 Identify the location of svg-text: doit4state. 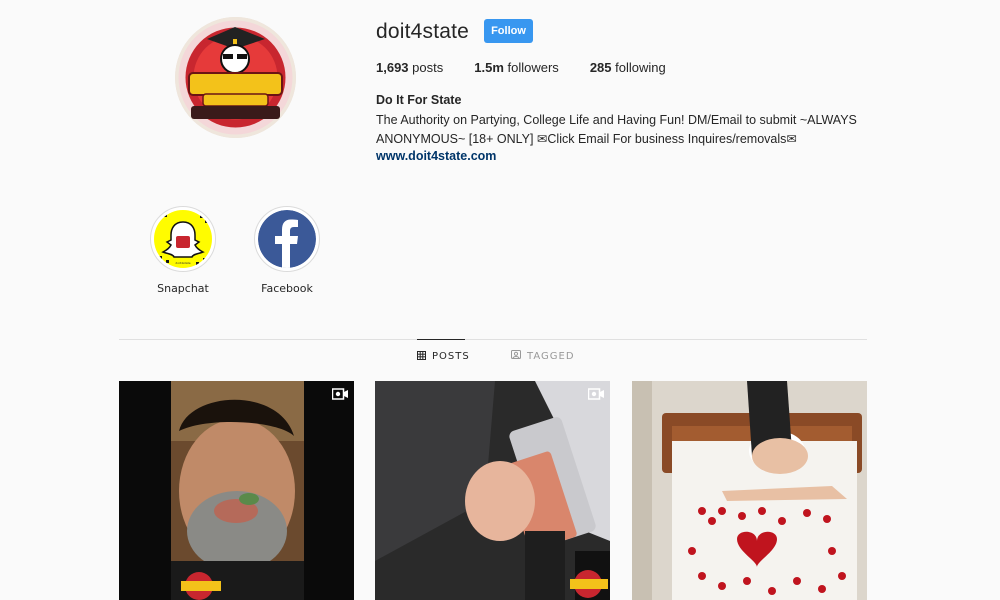
(182, 263).